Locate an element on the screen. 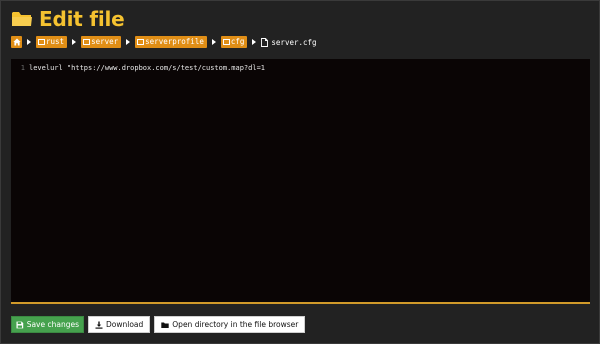 The image size is (600, 344). breadcrumb-item-server: server is located at coordinates (101, 42).